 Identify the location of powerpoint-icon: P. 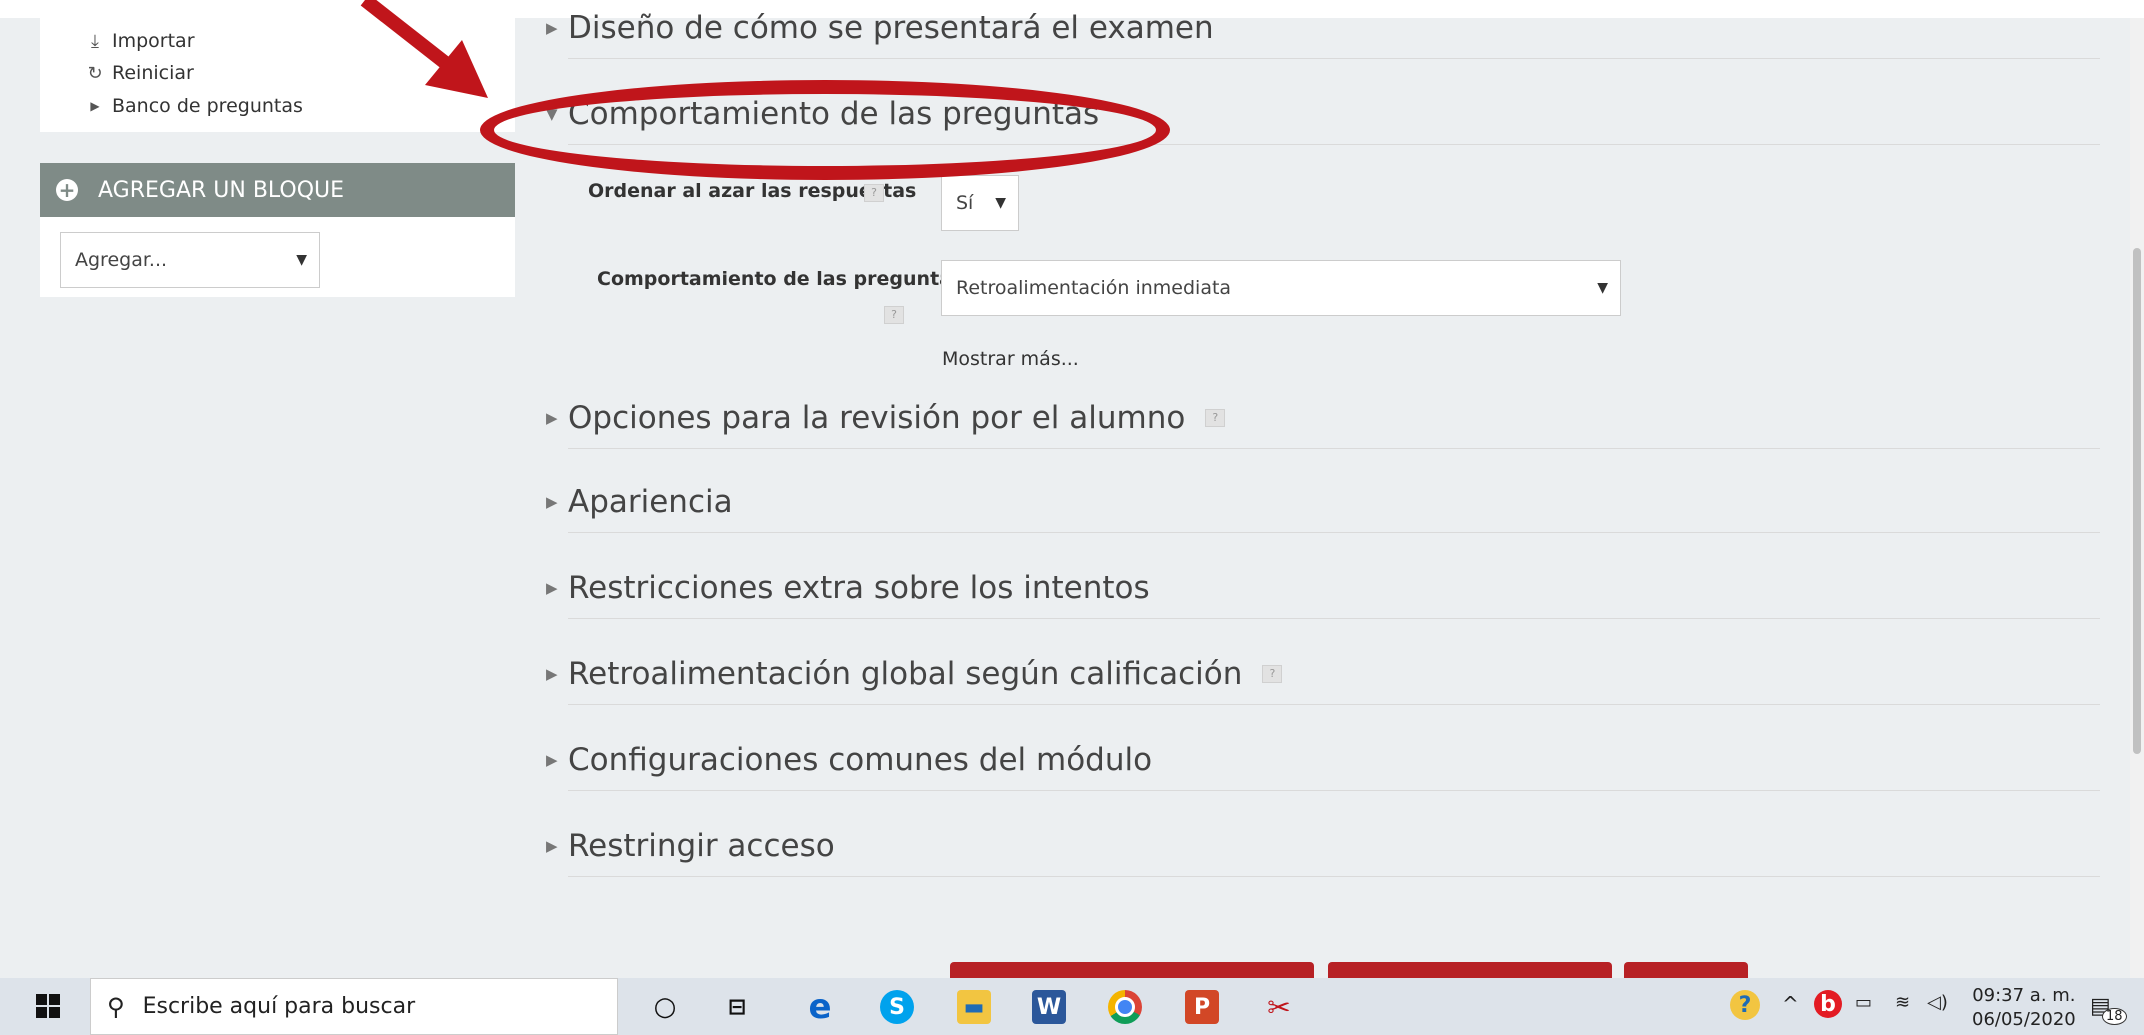
(1202, 1007).